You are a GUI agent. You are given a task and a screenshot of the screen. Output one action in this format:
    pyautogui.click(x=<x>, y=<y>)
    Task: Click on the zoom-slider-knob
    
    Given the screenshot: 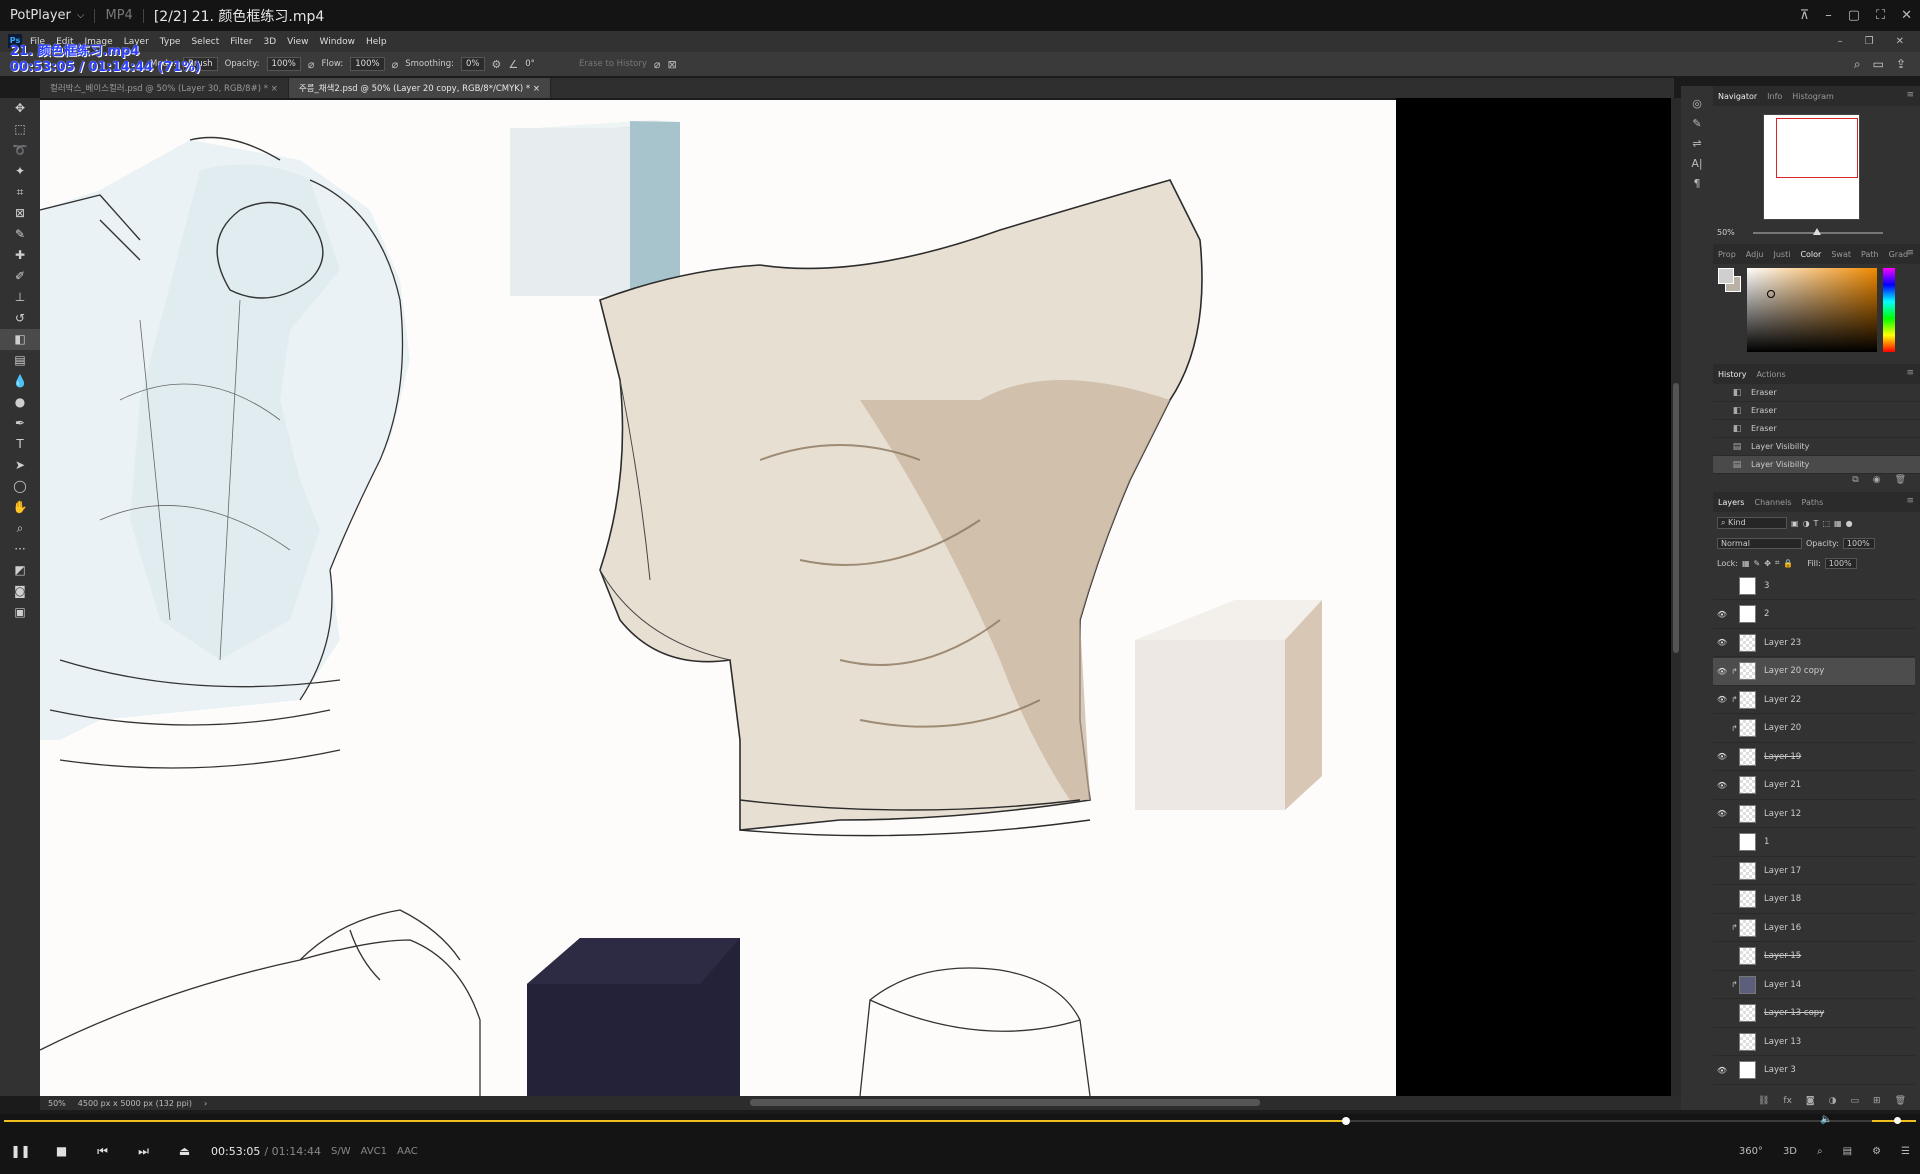 What is the action you would take?
    pyautogui.click(x=1817, y=231)
    